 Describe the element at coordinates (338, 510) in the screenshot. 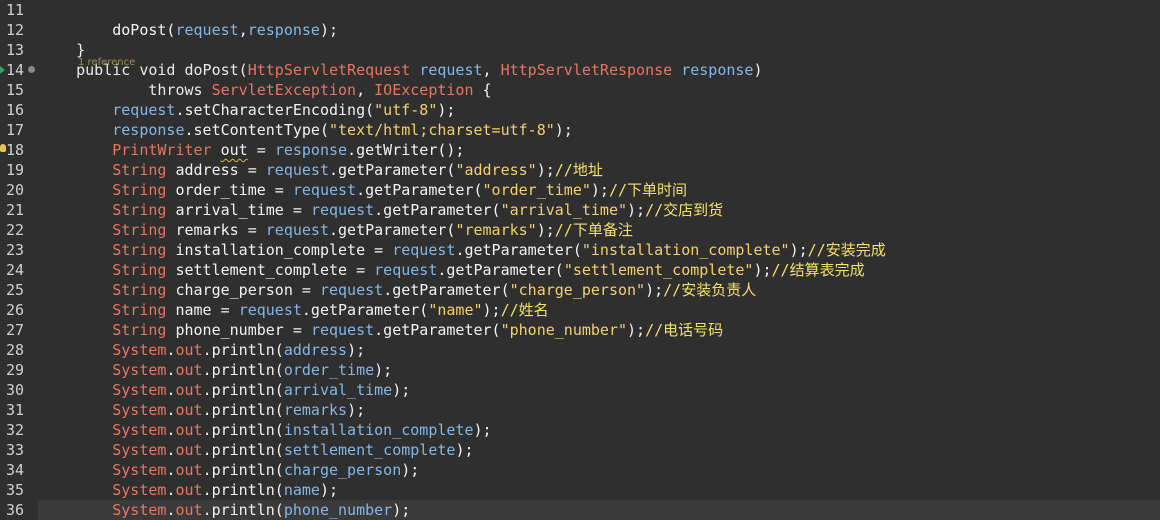

I see `code-token: phone_number` at that location.